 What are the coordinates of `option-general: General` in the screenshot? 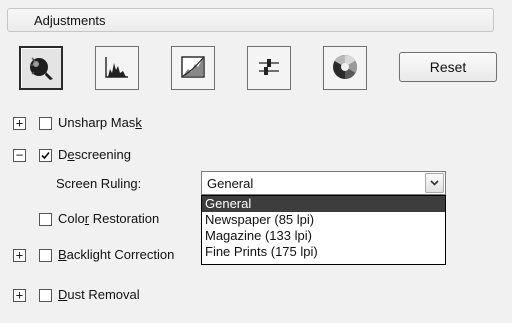 It's located at (323, 204).